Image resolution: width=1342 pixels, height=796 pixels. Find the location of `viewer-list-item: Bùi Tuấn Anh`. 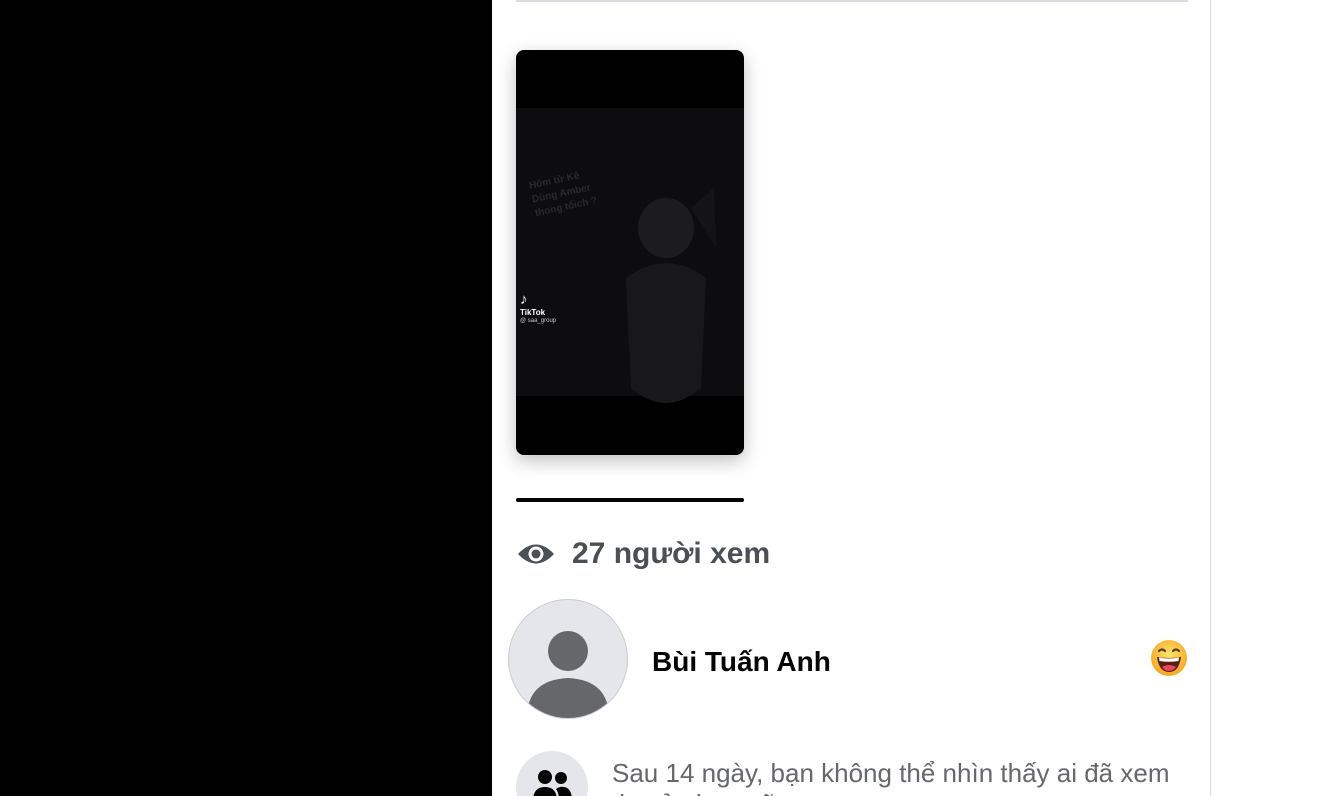

viewer-list-item: Bùi Tuấn Anh is located at coordinates (848, 659).